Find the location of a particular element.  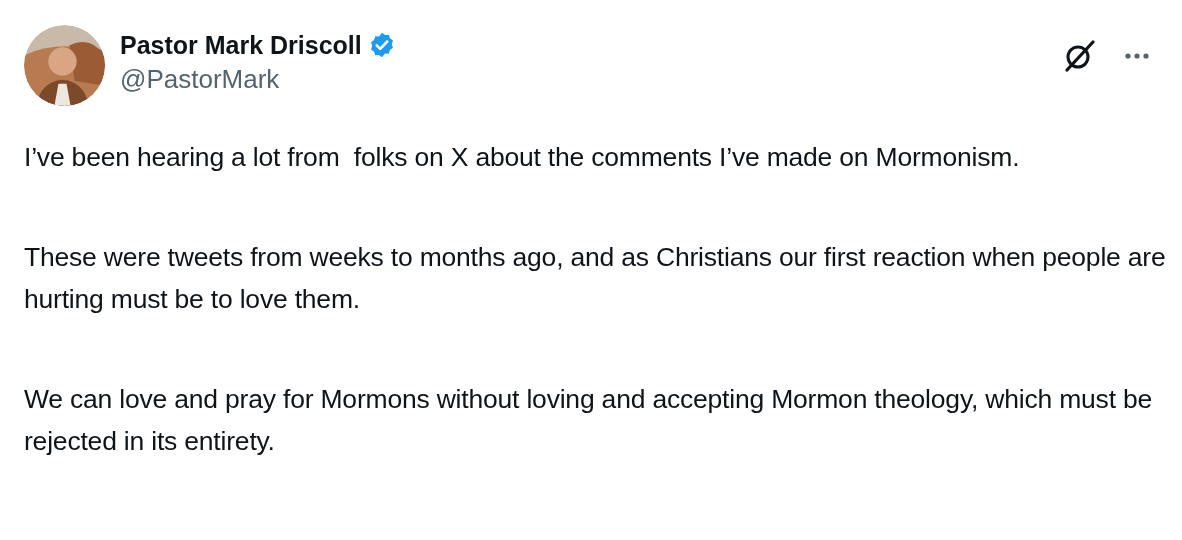

more-icon is located at coordinates (1137, 56).